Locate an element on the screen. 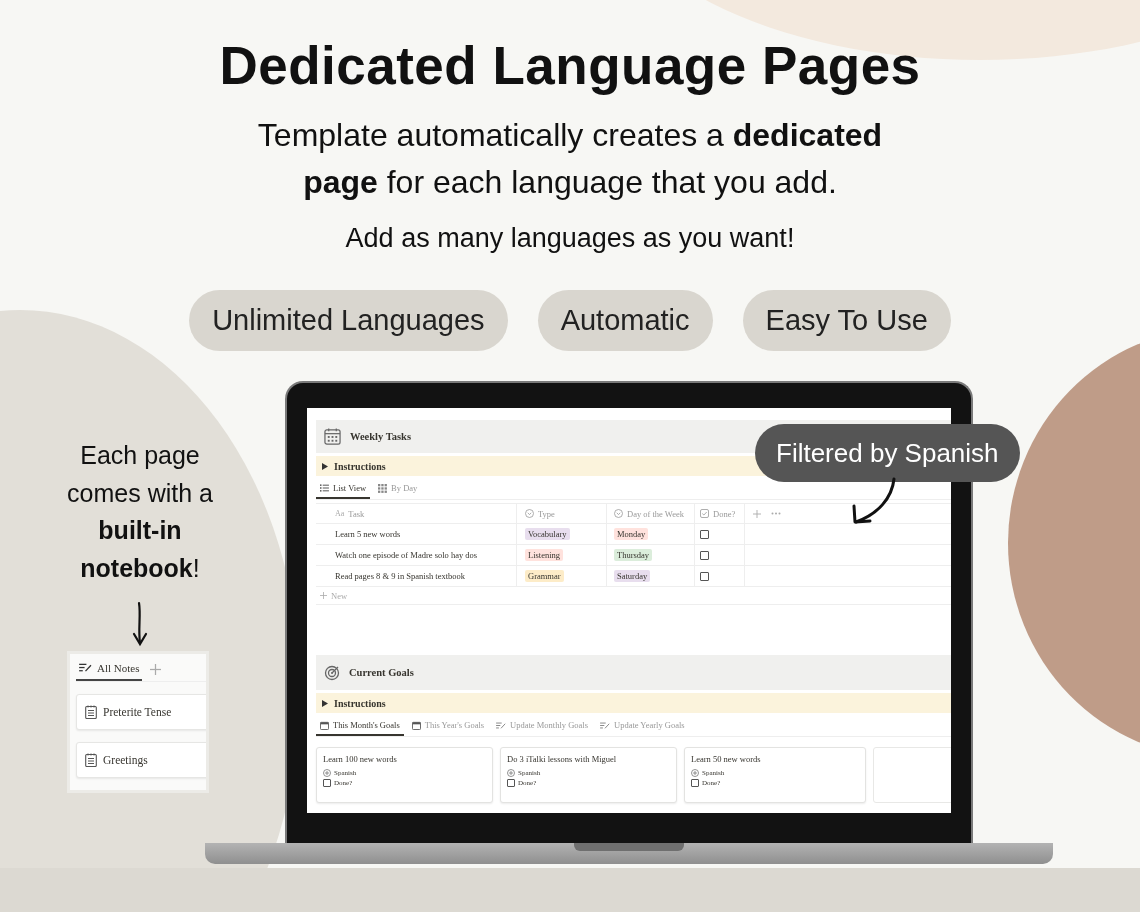 The width and height of the screenshot is (1140, 912). goal-title: Learn 50 new words is located at coordinates (726, 759).